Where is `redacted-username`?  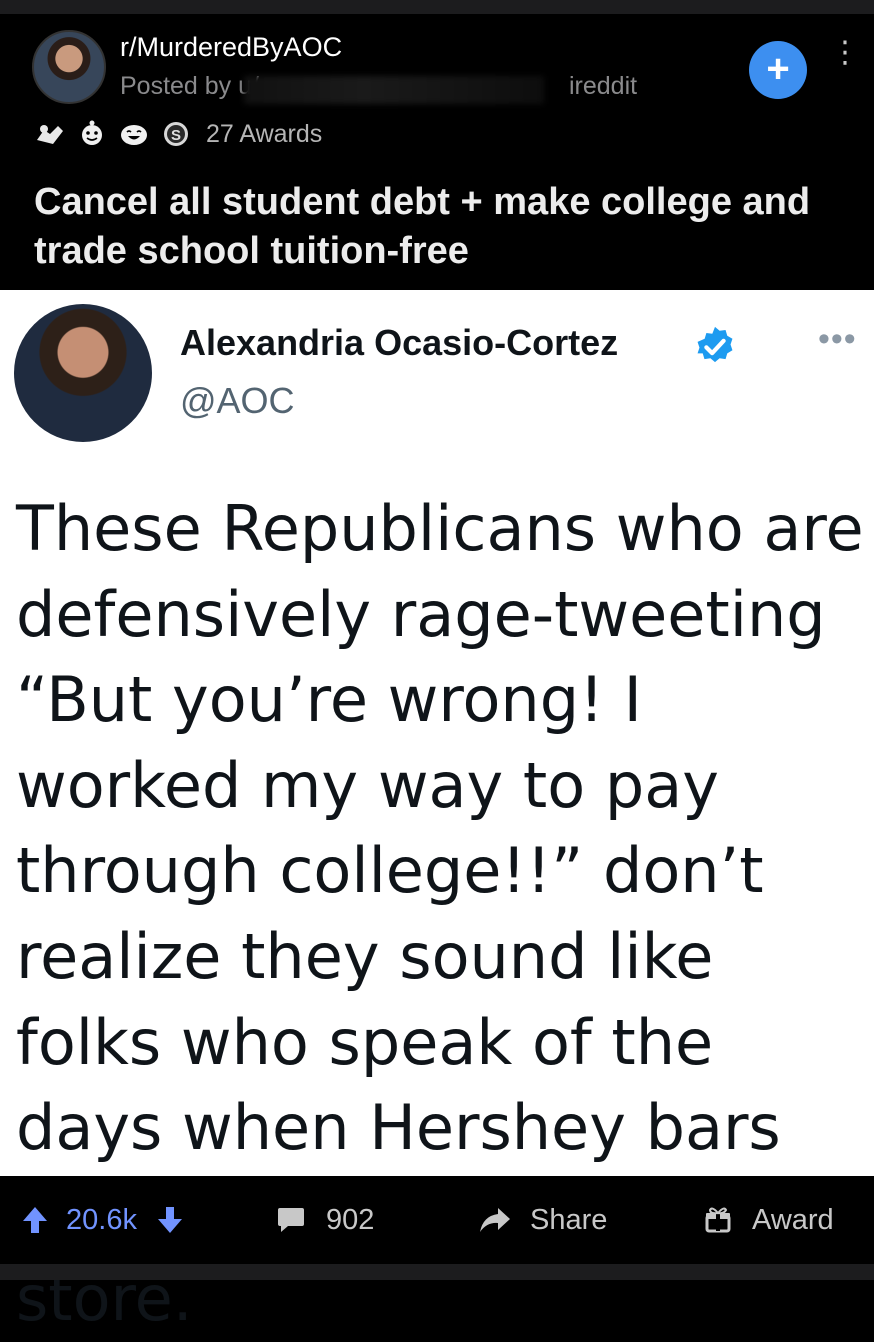 redacted-username is located at coordinates (394, 90).